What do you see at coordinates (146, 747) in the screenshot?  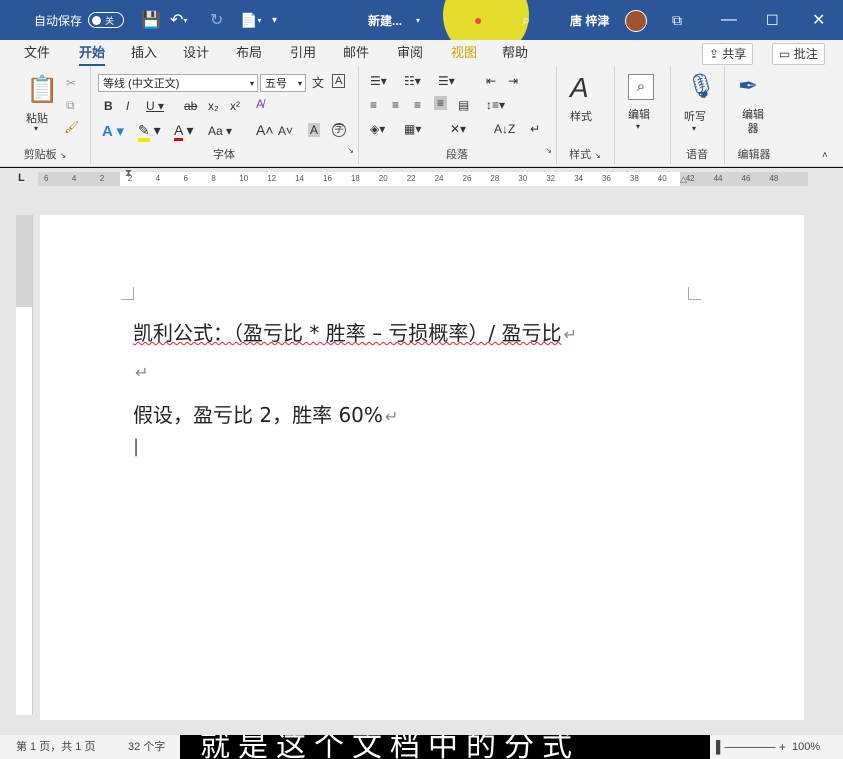 I see `word-count: 32 个字` at bounding box center [146, 747].